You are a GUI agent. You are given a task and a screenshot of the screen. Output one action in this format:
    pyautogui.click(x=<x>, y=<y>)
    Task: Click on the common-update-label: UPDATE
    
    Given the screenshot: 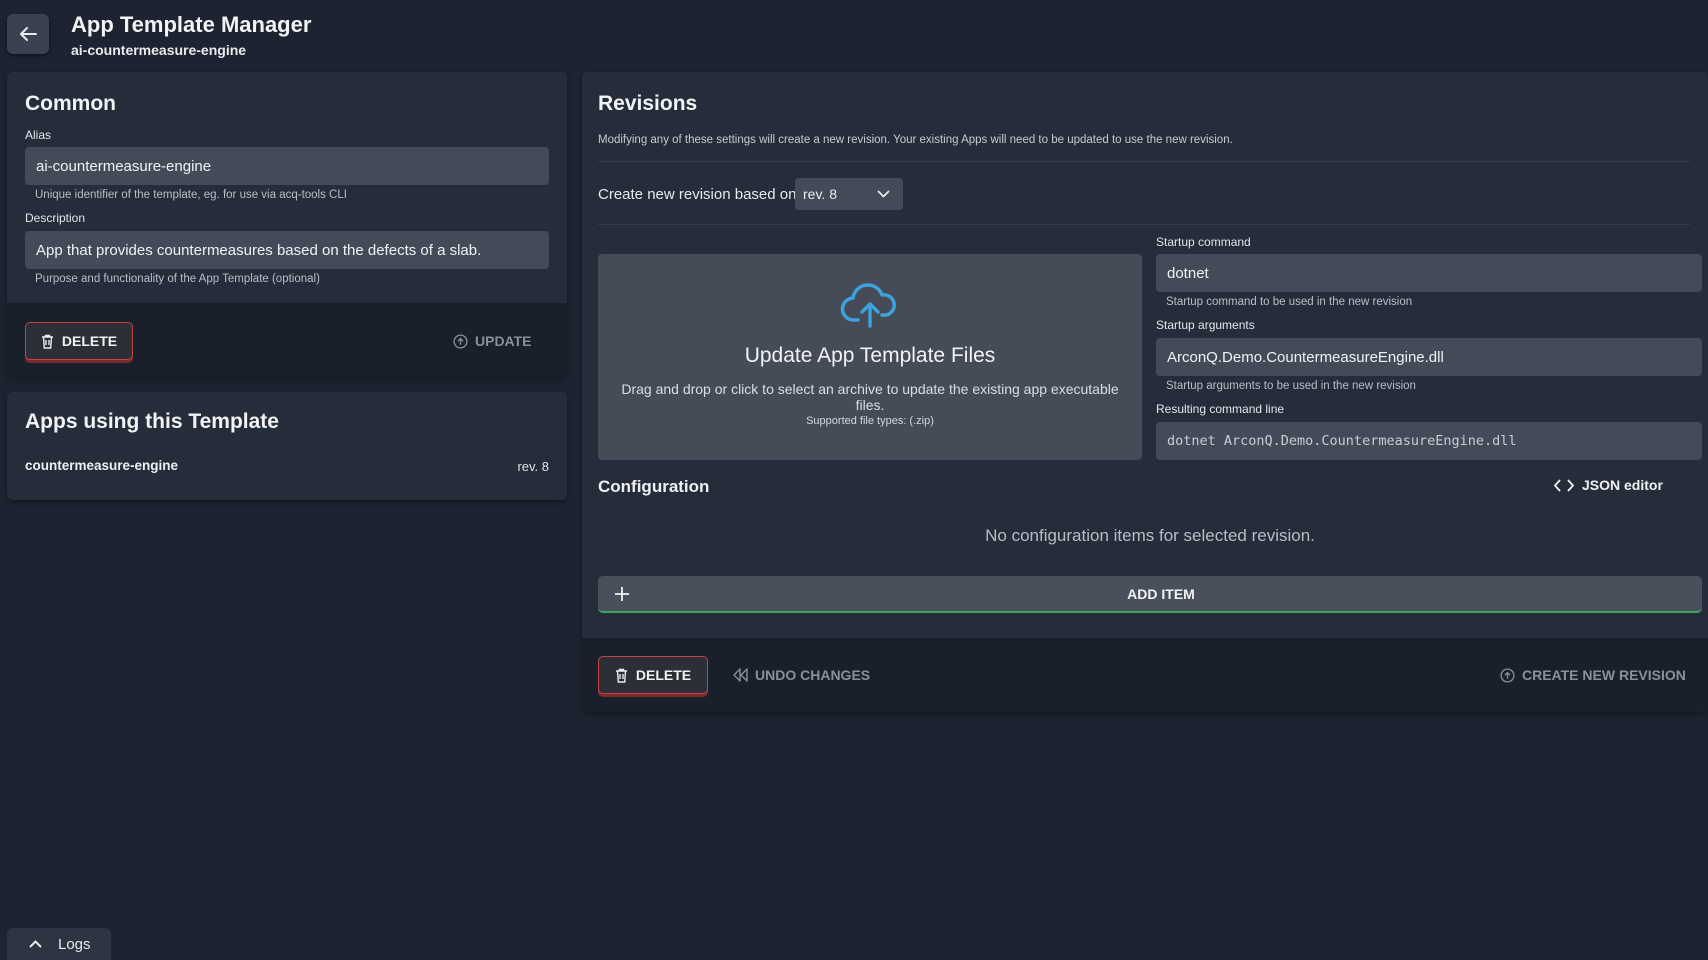 What is the action you would take?
    pyautogui.click(x=503, y=341)
    